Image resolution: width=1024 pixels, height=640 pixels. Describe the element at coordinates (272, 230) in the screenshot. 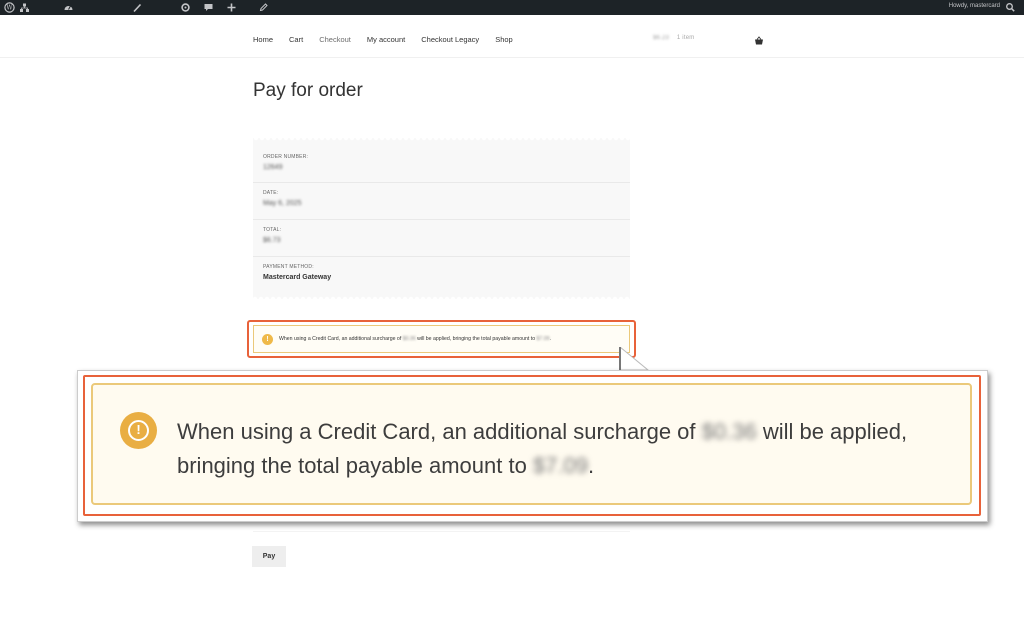

I see `order-total-label: TOTAL:` at that location.